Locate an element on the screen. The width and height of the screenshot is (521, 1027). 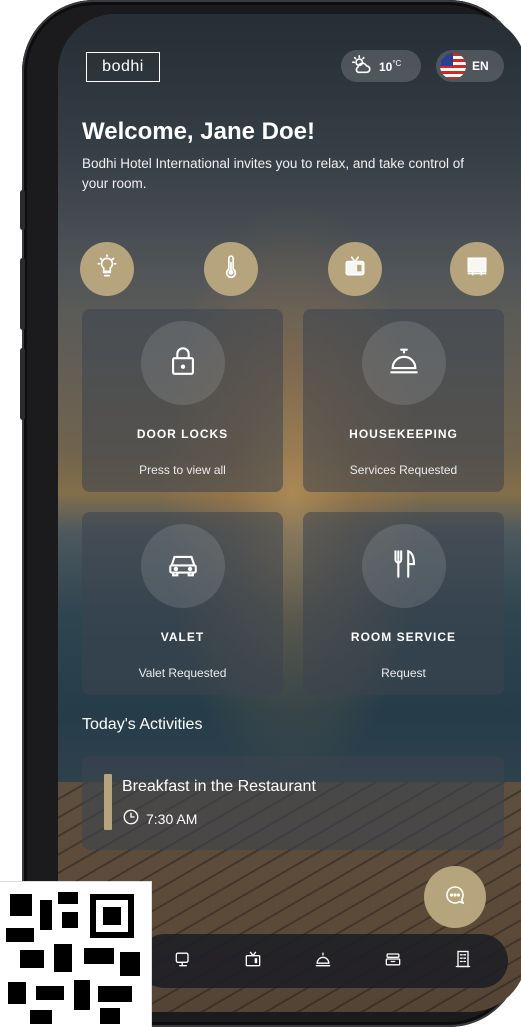
car-icon is located at coordinates (183, 566).